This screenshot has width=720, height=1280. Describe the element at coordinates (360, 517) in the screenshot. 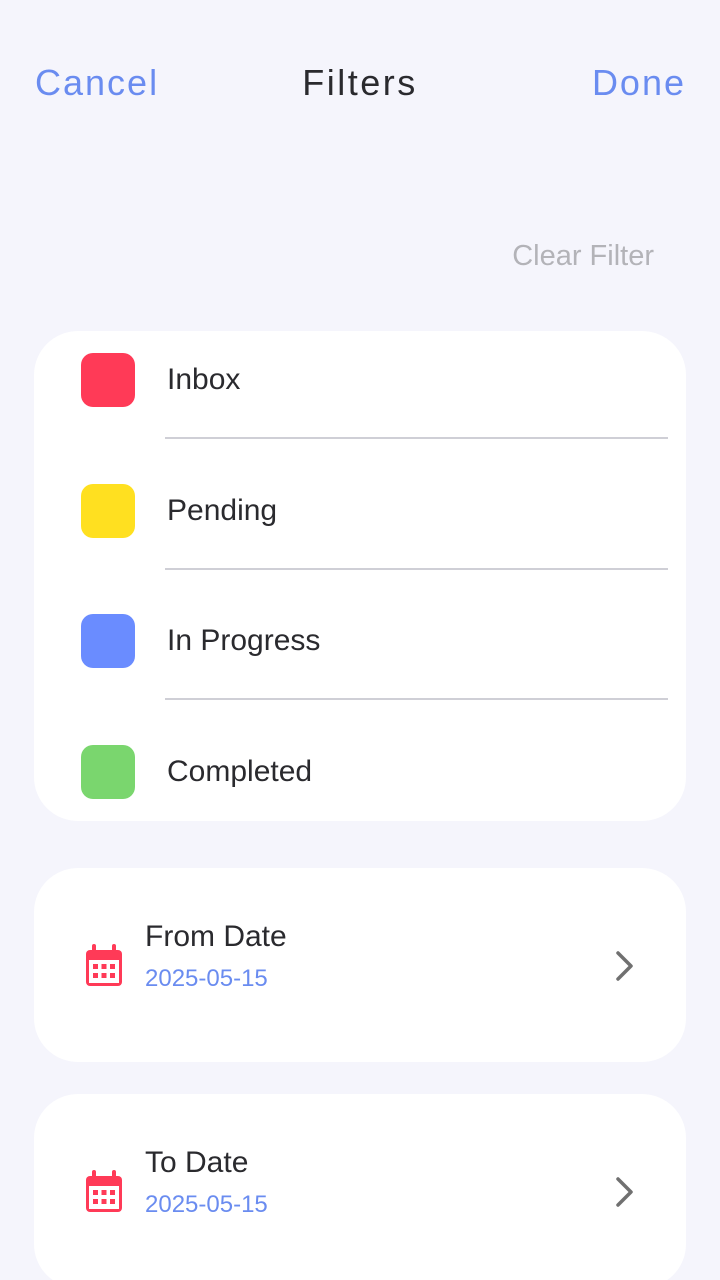

I see `status-item-pending: Pending` at that location.